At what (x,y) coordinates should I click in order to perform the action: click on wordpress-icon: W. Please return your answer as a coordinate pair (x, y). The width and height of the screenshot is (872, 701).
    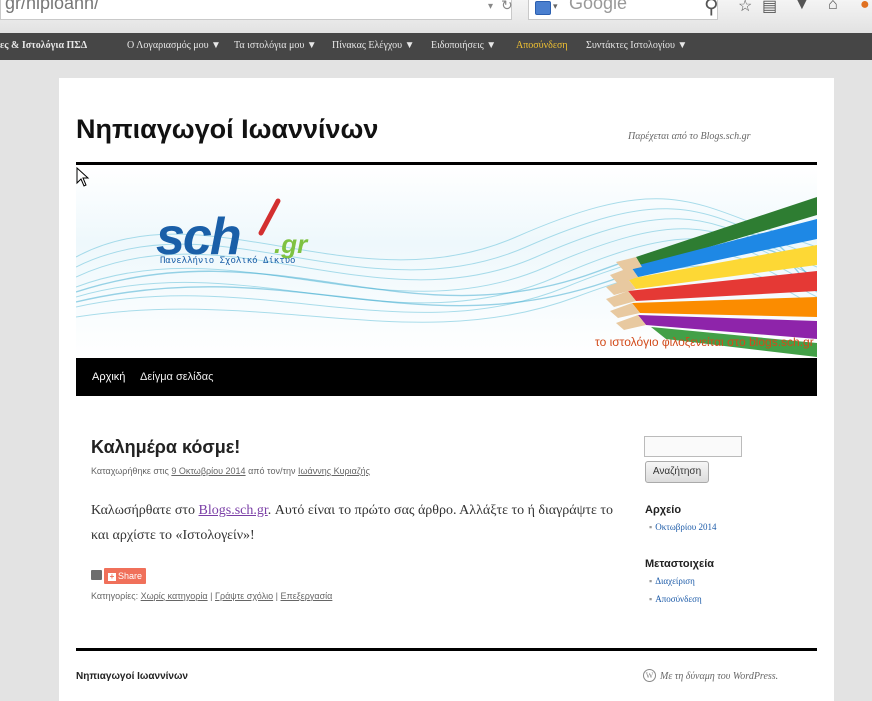
    Looking at the image, I should click on (649, 675).